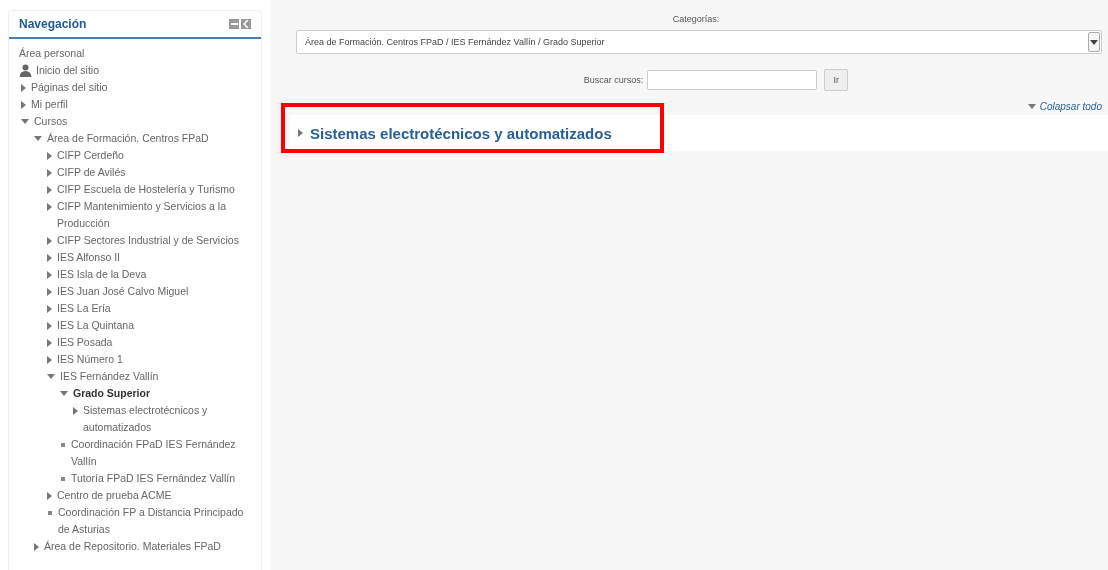  What do you see at coordinates (246, 24) in the screenshot?
I see `collapse-button` at bounding box center [246, 24].